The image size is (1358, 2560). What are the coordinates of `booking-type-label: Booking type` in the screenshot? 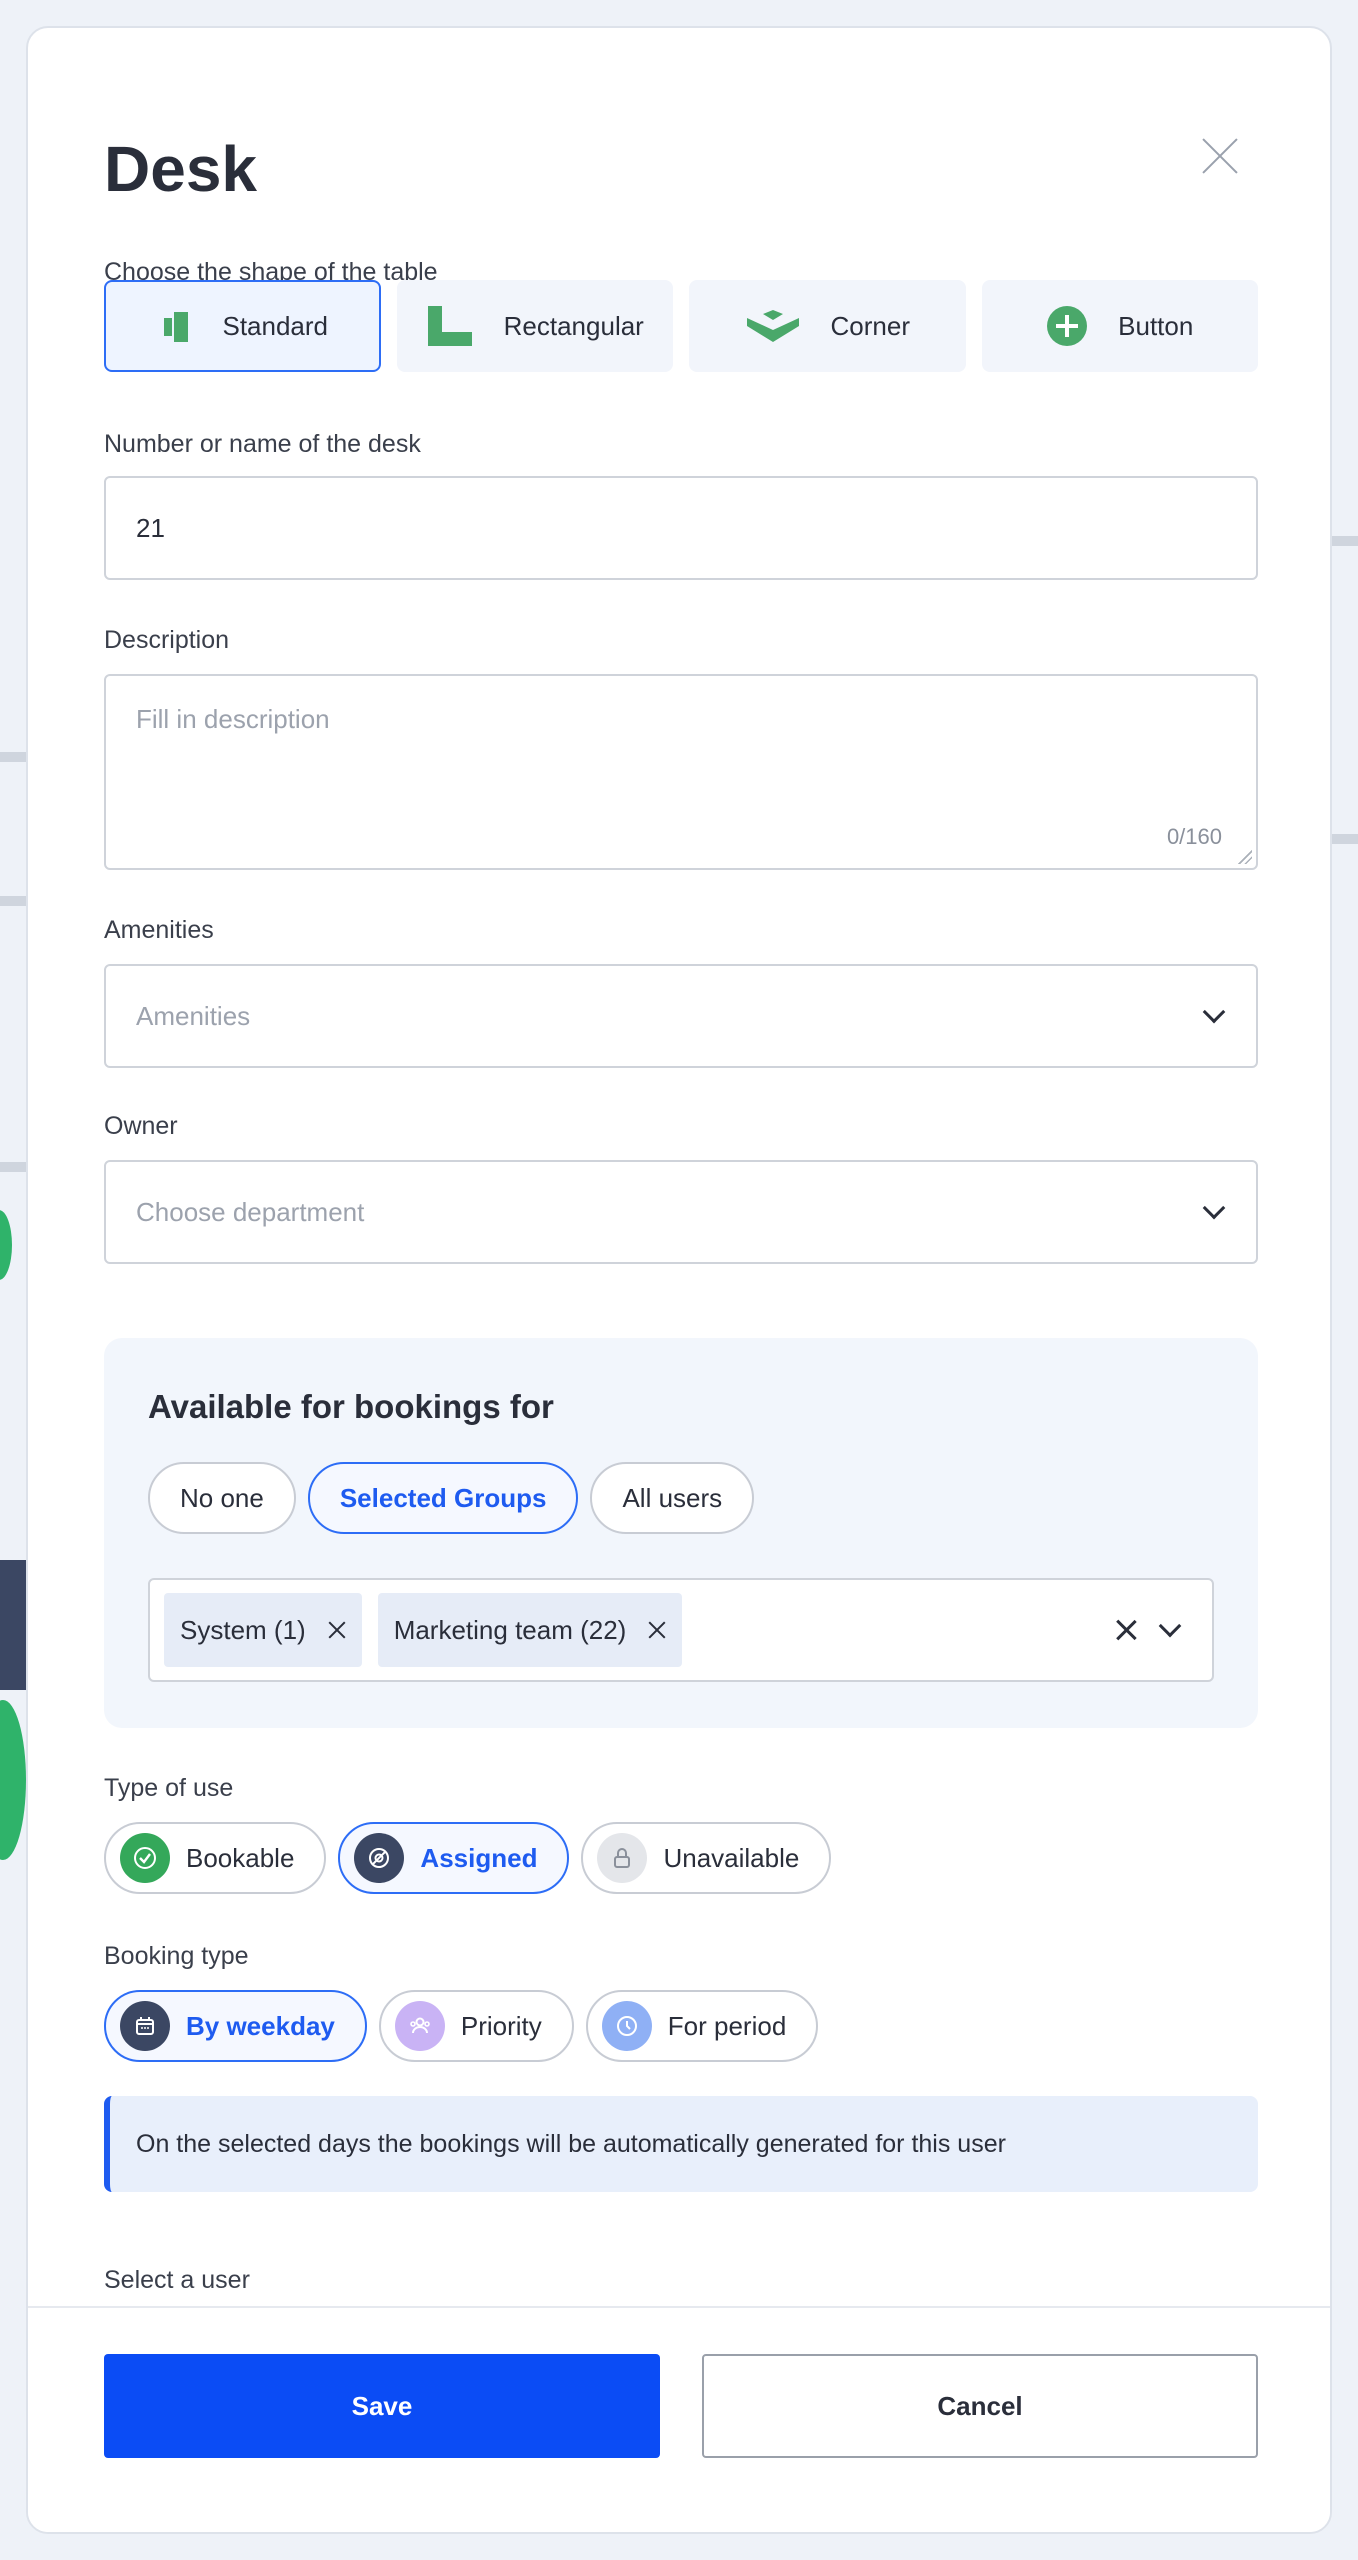 It's located at (176, 1956).